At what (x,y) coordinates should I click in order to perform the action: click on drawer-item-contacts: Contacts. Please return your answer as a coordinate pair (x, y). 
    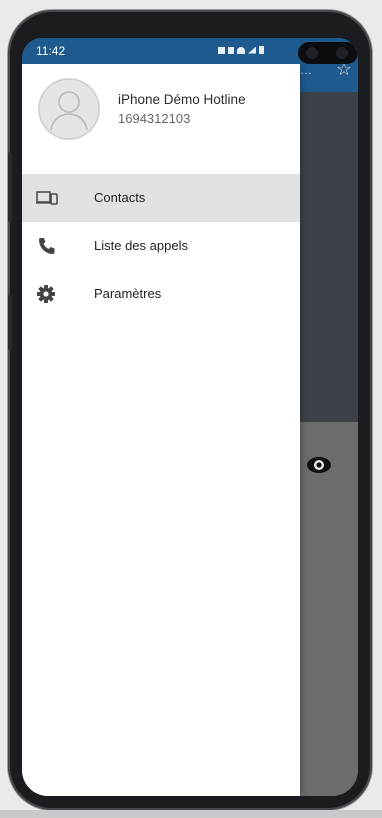
    Looking at the image, I should click on (161, 198).